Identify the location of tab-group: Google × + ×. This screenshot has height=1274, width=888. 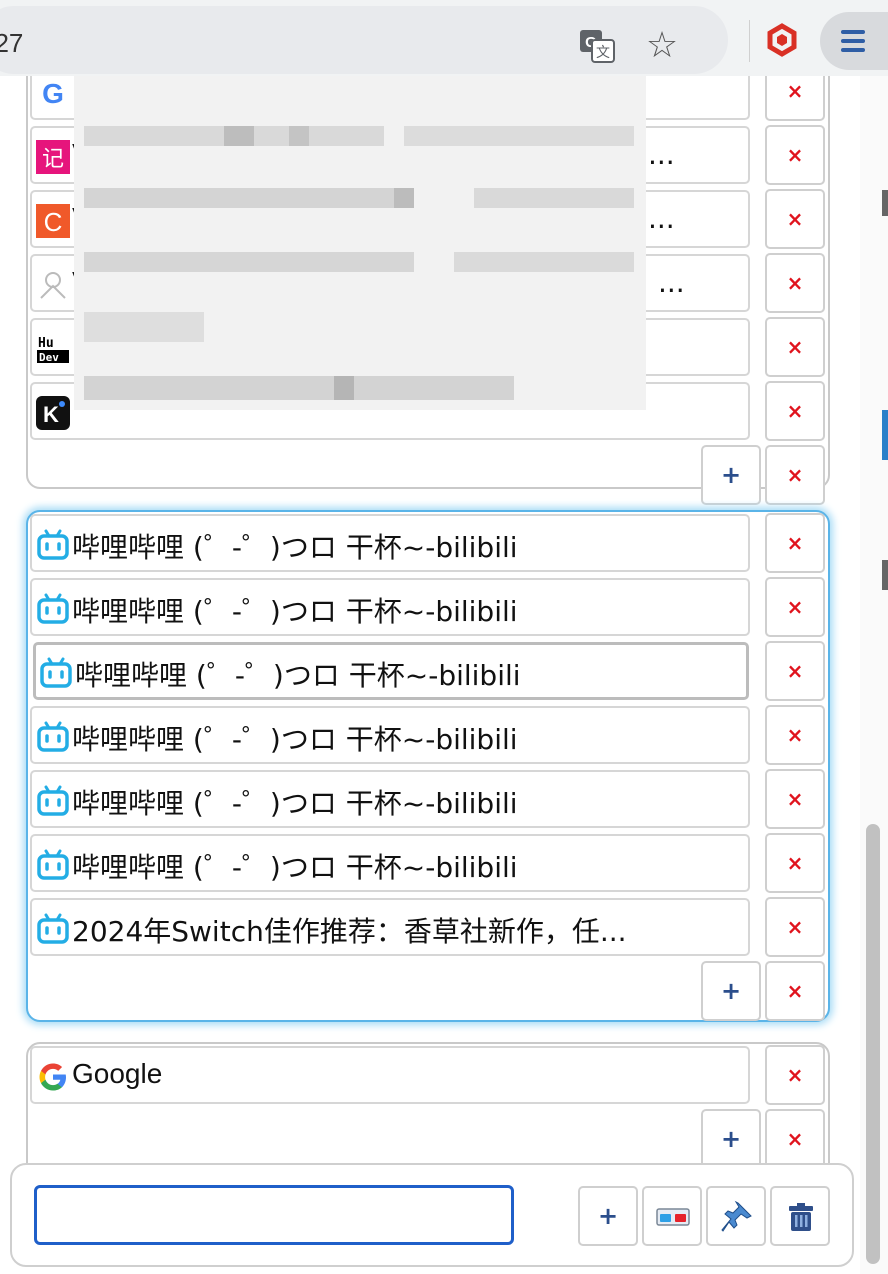
(428, 1112).